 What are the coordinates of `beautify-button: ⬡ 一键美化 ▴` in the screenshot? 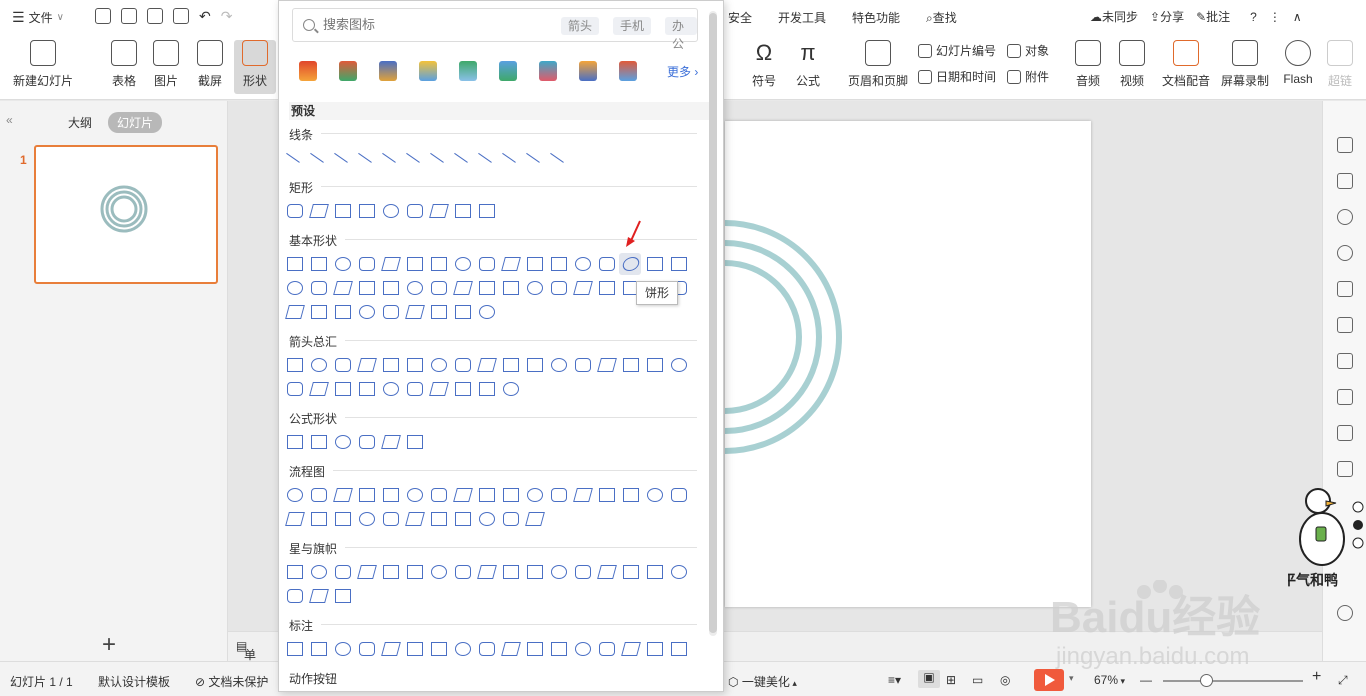 It's located at (762, 681).